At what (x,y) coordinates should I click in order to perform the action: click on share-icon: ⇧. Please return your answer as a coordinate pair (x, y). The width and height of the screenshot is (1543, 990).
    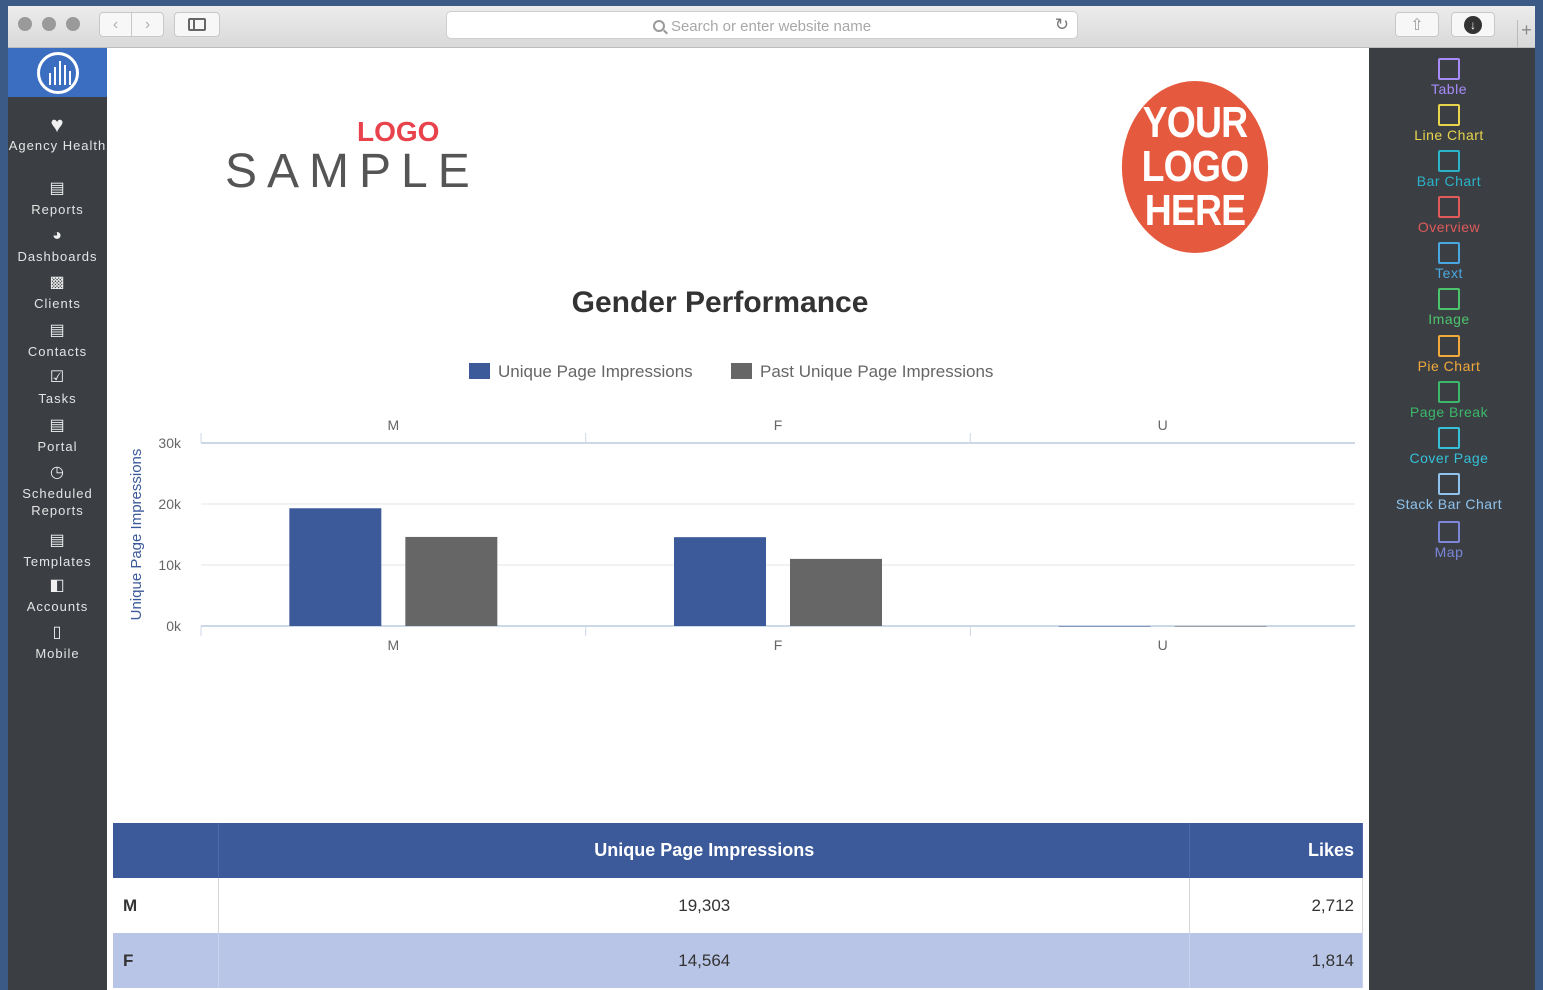
    Looking at the image, I should click on (1417, 25).